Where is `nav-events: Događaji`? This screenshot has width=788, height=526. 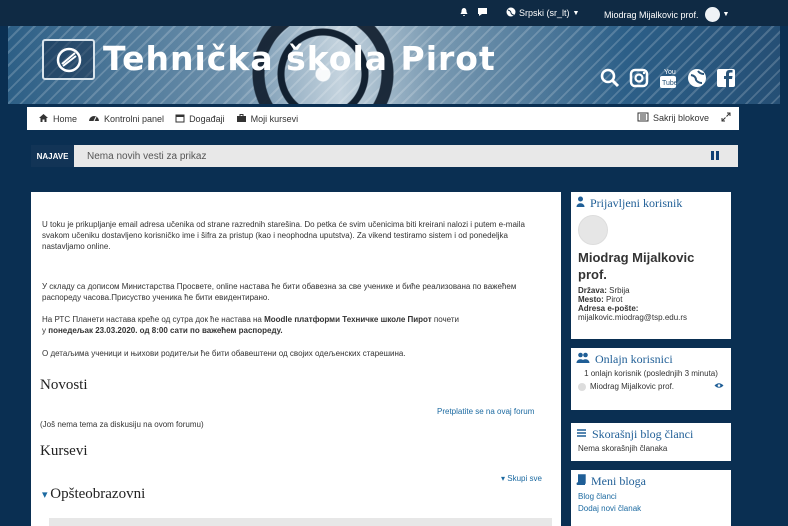 nav-events: Događaji is located at coordinates (200, 119).